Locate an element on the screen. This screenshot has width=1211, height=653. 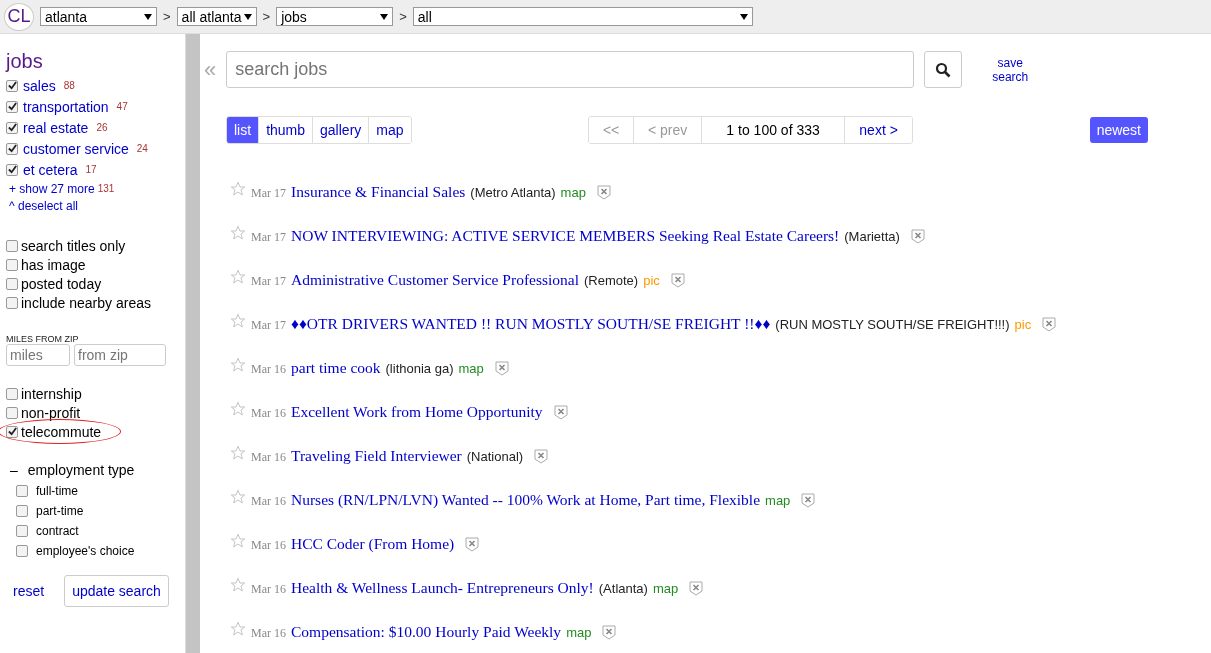
filter-label: include nearby areas is located at coordinates (86, 302).